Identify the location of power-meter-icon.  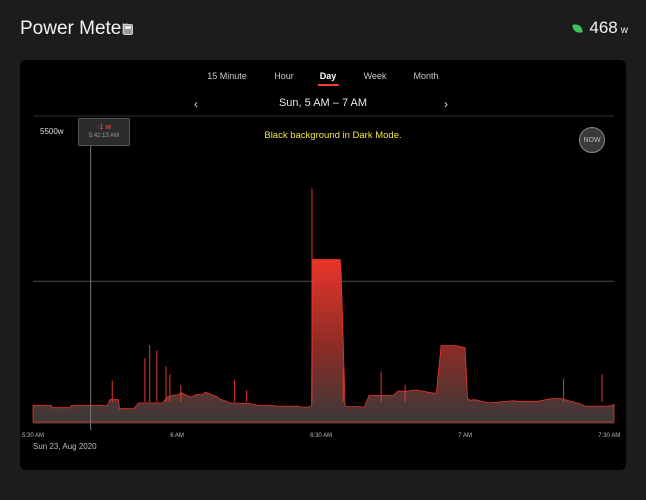
(128, 29).